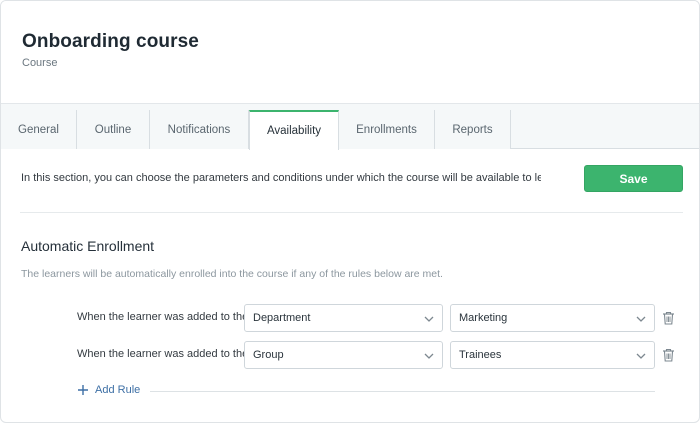 The image size is (700, 423). What do you see at coordinates (118, 390) in the screenshot?
I see `add-rule-label: Add Rule` at bounding box center [118, 390].